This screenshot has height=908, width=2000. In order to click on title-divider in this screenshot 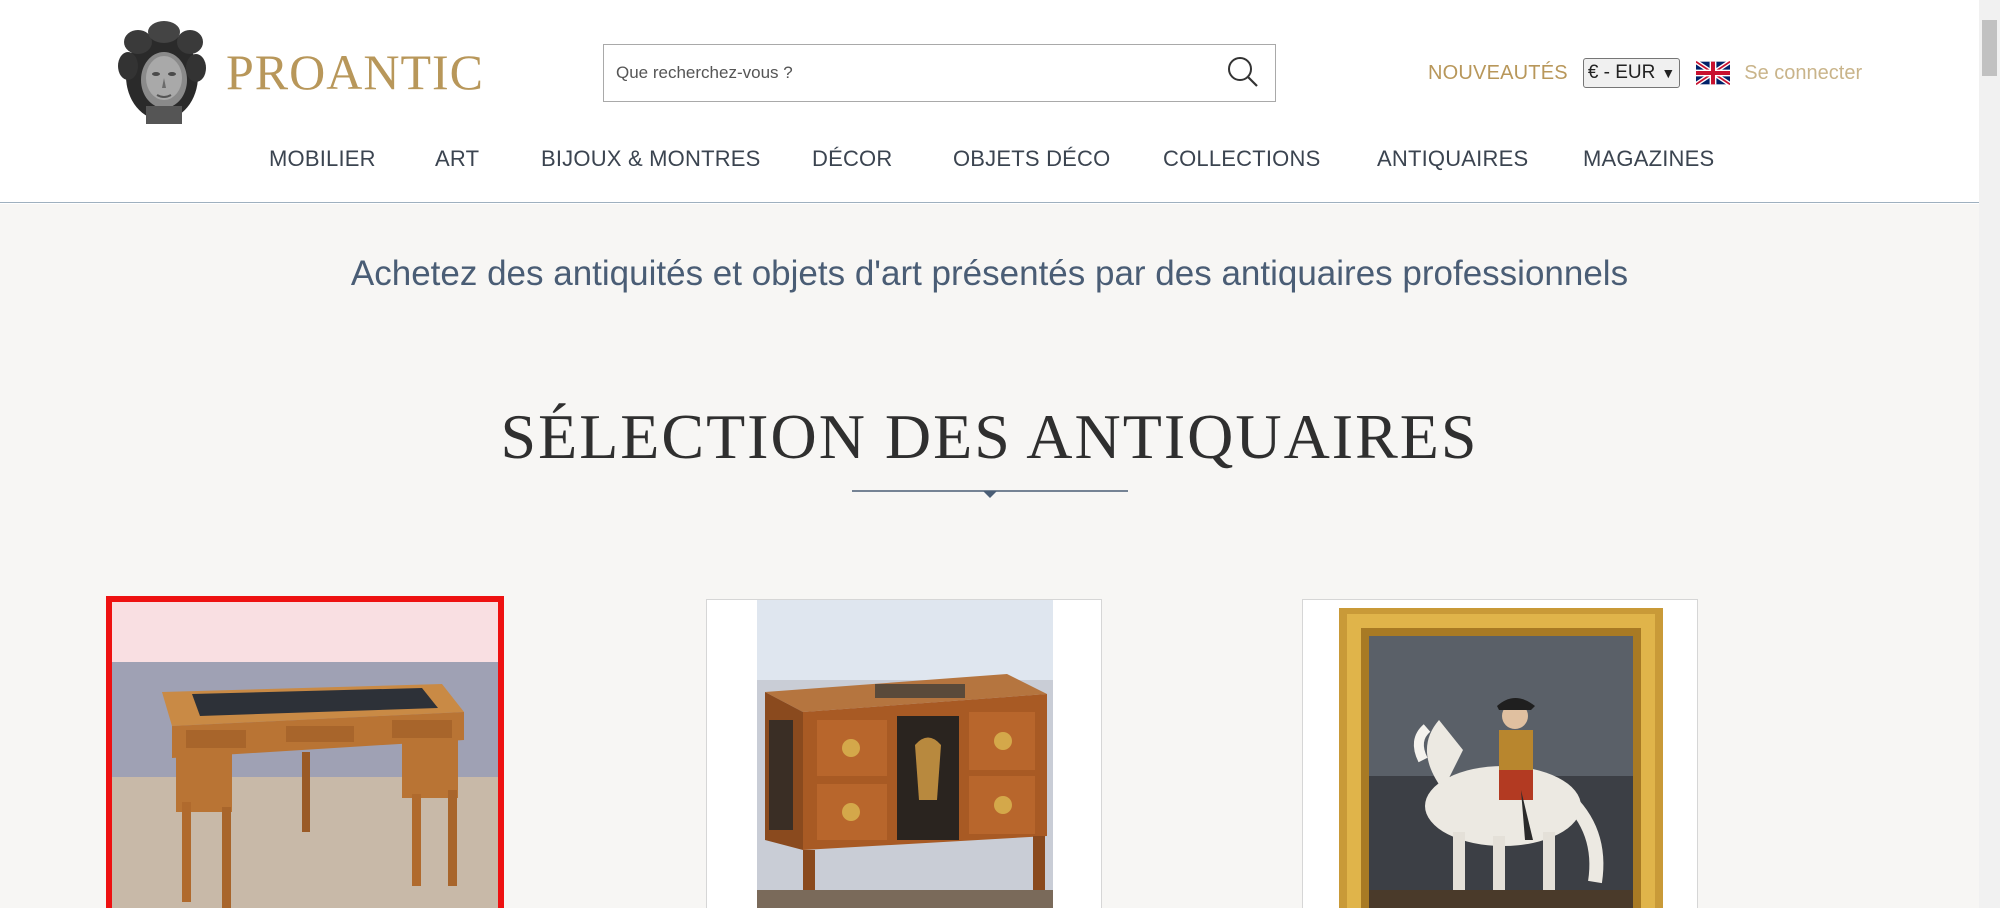, I will do `click(990, 494)`.